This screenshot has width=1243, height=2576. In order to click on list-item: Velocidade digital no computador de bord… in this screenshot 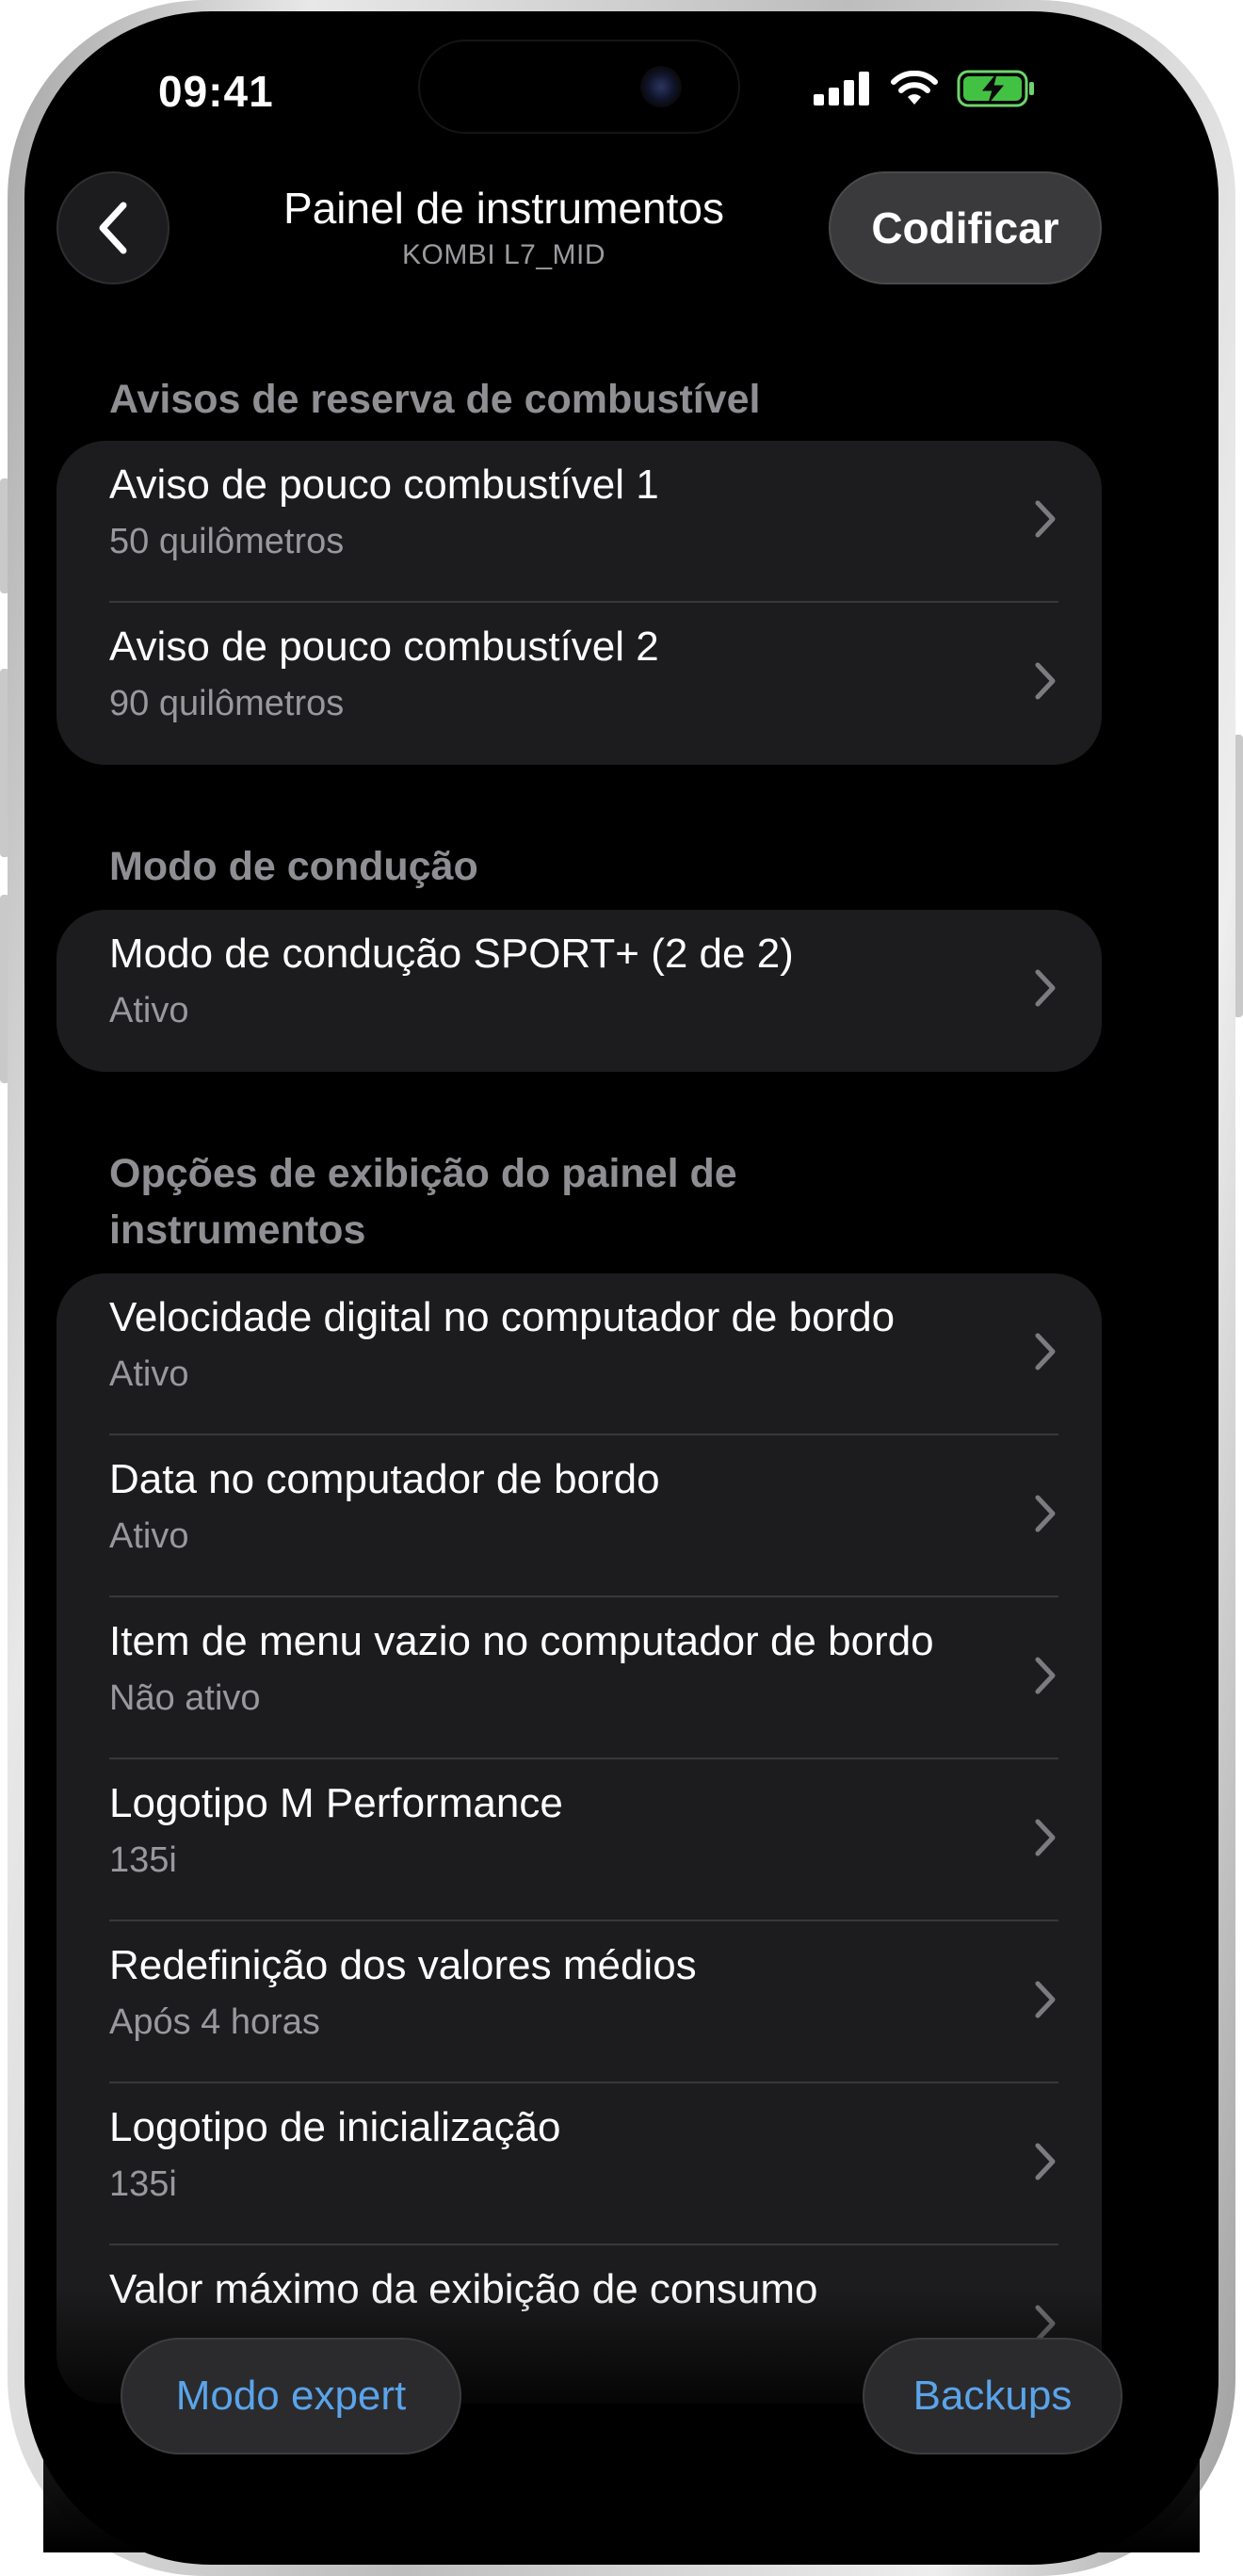, I will do `click(579, 1354)`.